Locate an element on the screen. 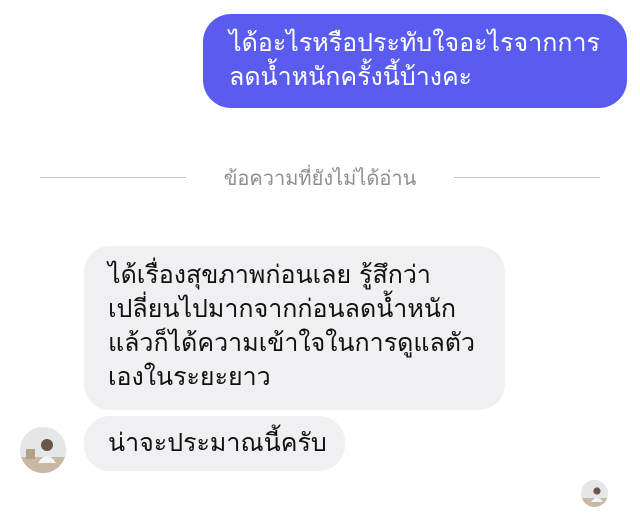  avatar-photo-icon is located at coordinates (43, 450).